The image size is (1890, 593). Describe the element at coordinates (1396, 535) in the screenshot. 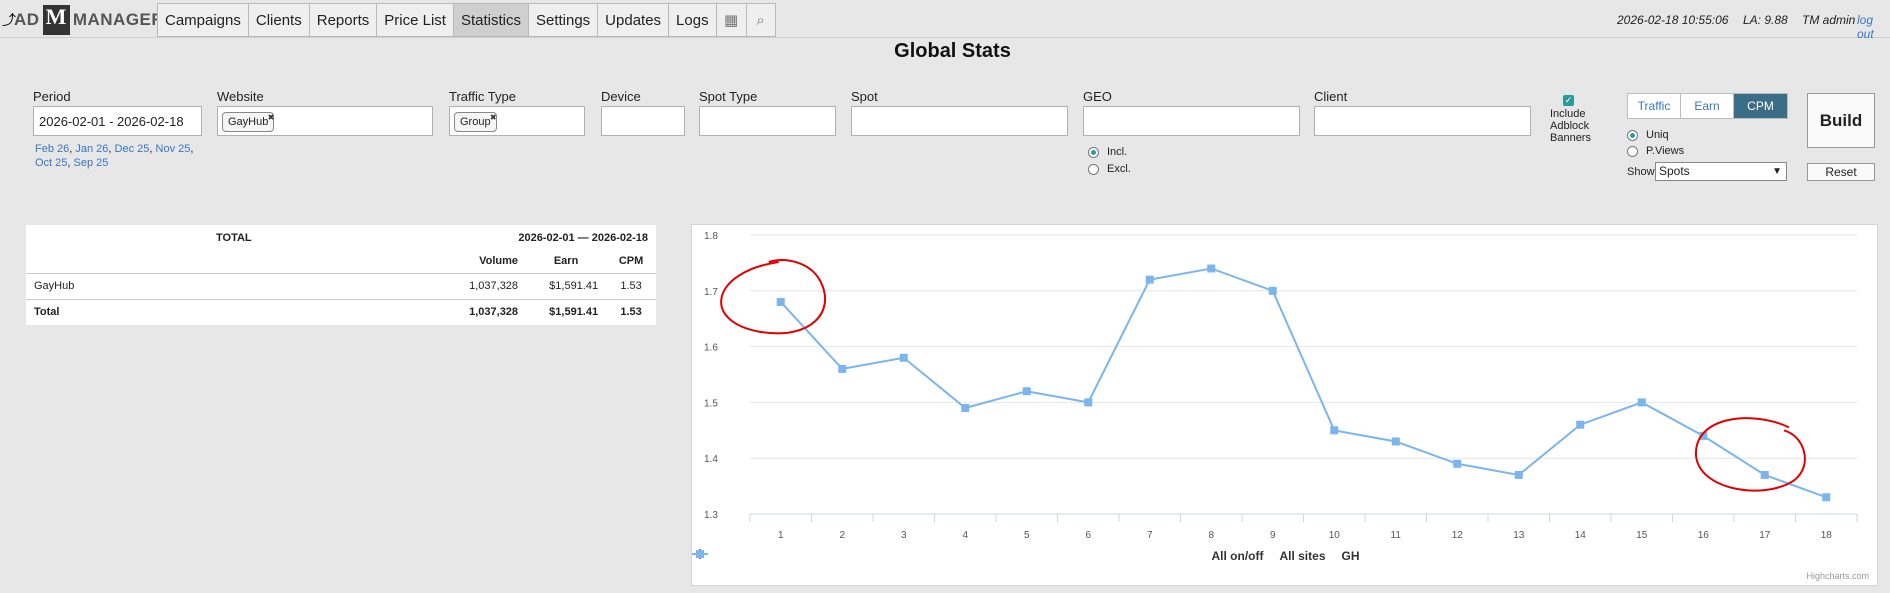

I see `x-tick-label: 11` at that location.